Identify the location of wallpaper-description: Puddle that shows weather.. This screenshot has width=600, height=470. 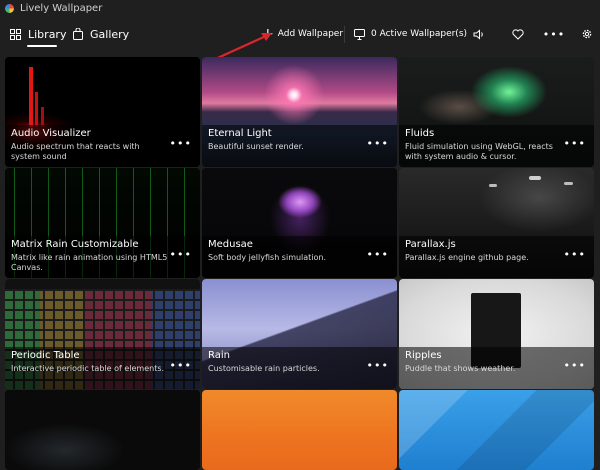
(460, 368).